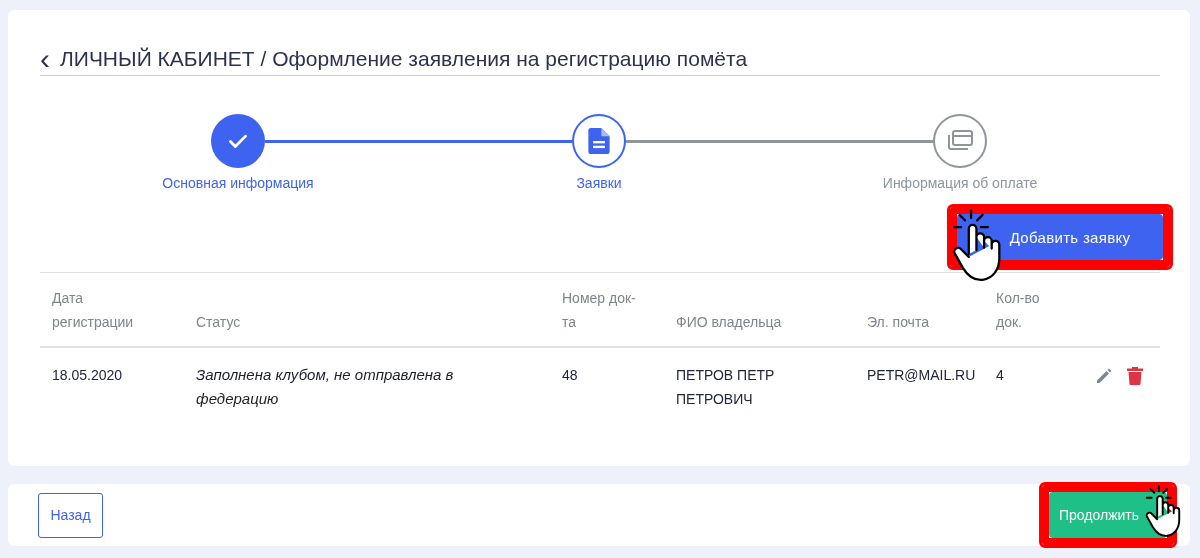 Image resolution: width=1200 pixels, height=558 pixels. What do you see at coordinates (404, 59) in the screenshot?
I see `page-title: ЛИЧНЫЙ КАБИНЕТ / Оформление заявления на регистрацию помёта` at bounding box center [404, 59].